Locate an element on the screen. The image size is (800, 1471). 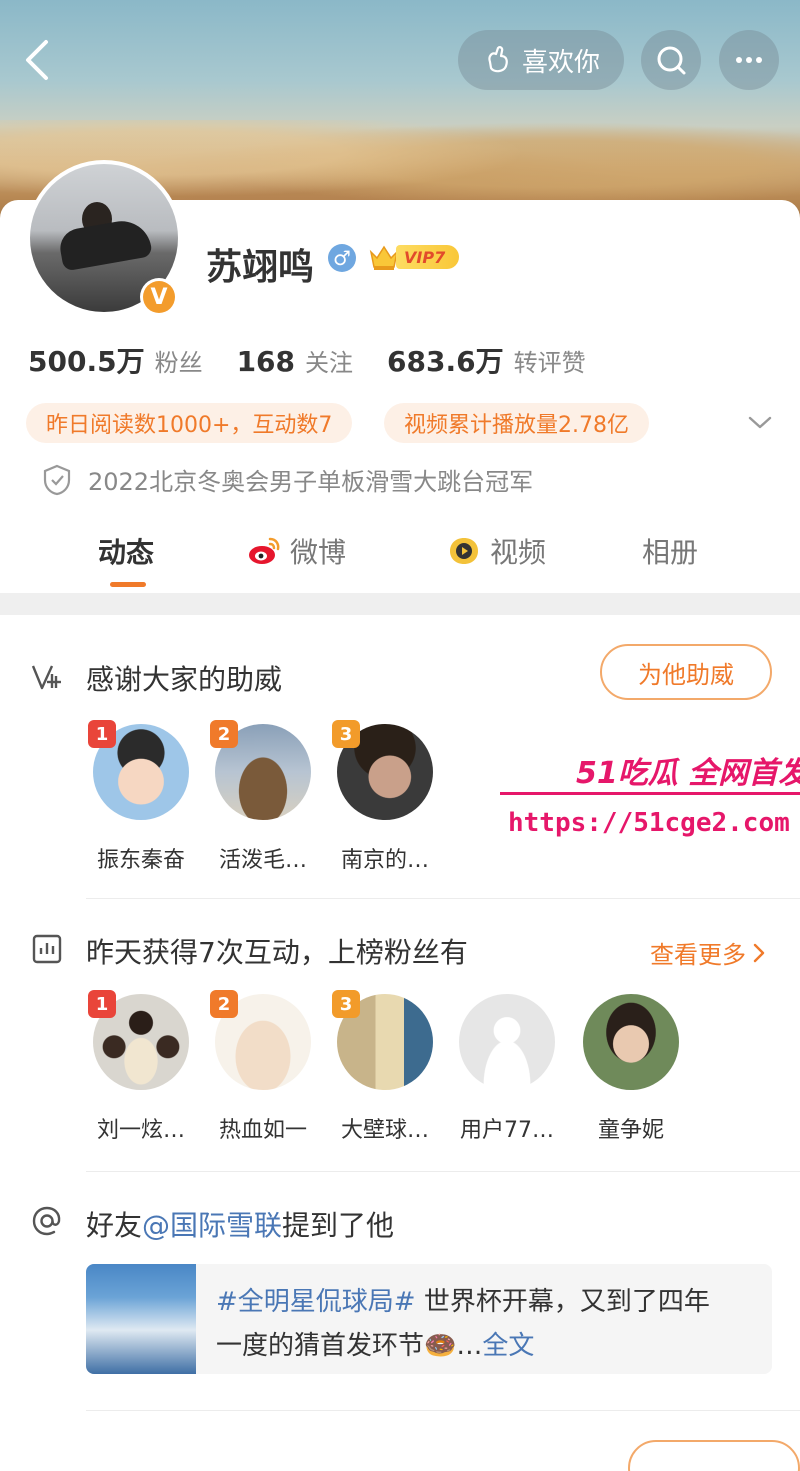
chevron-left-icon is located at coordinates (37, 60).